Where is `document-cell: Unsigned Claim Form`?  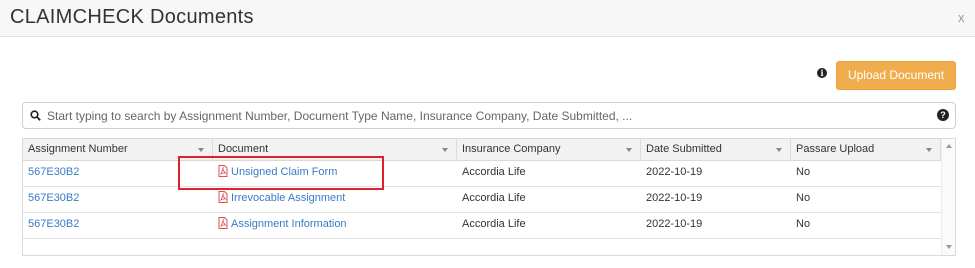
document-cell: Unsigned Claim Form is located at coordinates (335, 174).